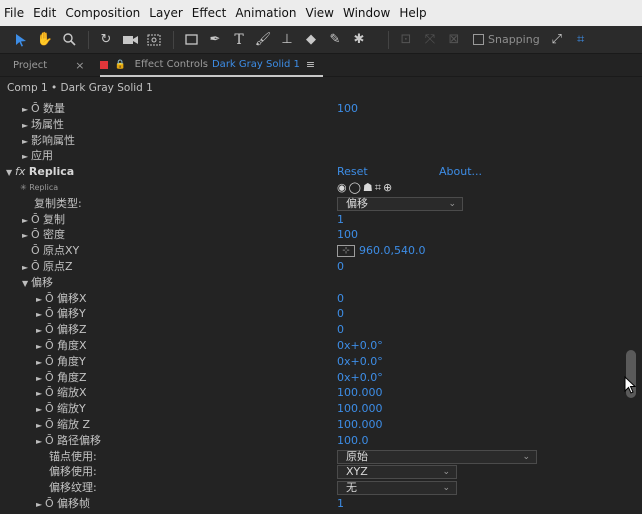 The image size is (642, 514). Describe the element at coordinates (22, 171) in the screenshot. I see `fx-icon: fx` at that location.